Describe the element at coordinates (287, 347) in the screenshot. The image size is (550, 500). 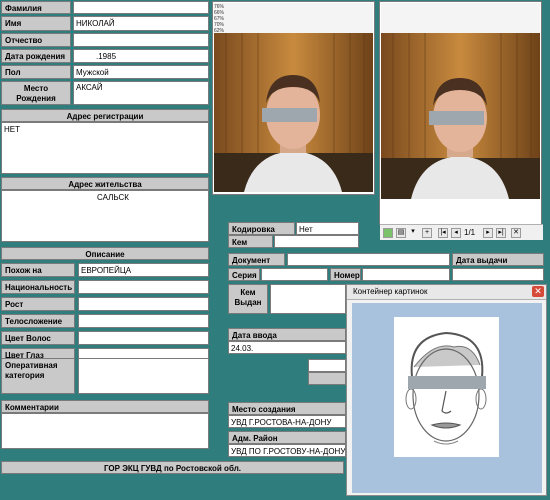
I see `entry-date-field: 24.03.` at that location.